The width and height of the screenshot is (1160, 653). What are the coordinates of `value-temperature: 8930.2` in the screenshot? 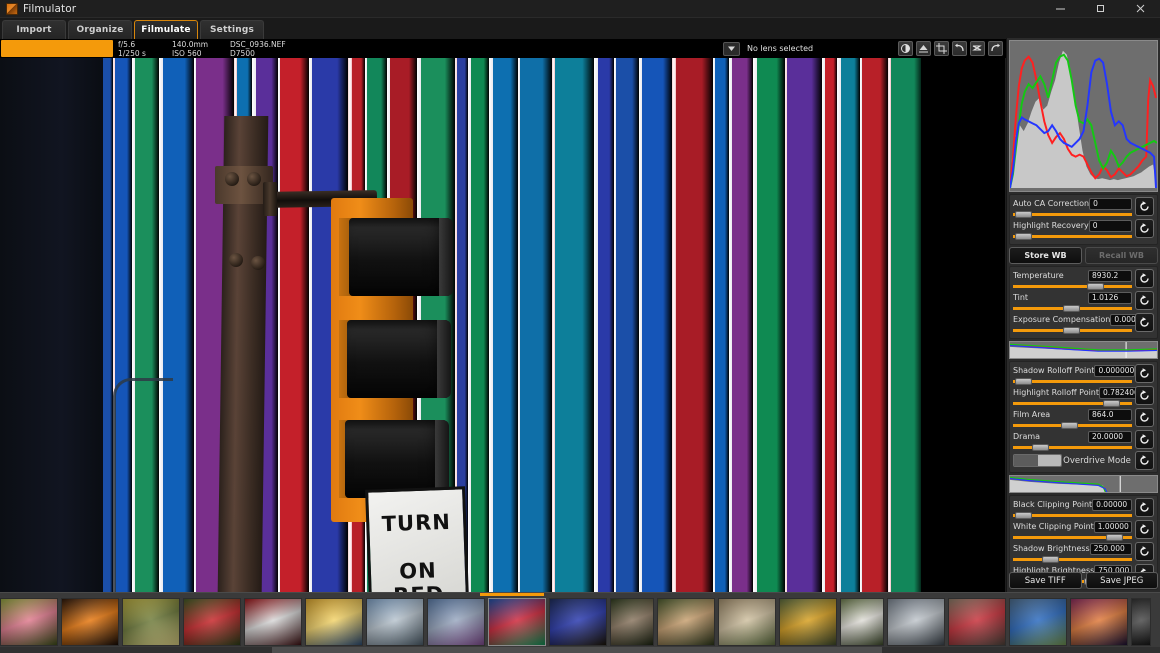 It's located at (1110, 275).